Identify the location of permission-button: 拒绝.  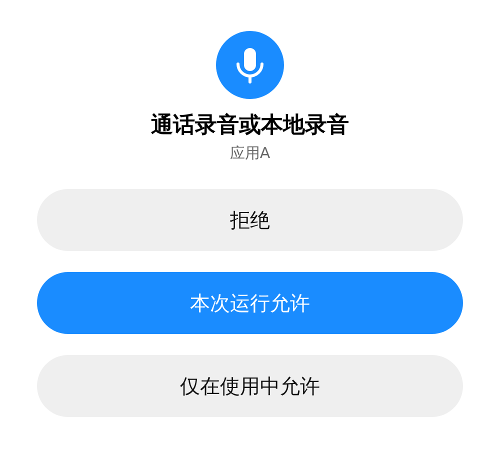
(250, 220).